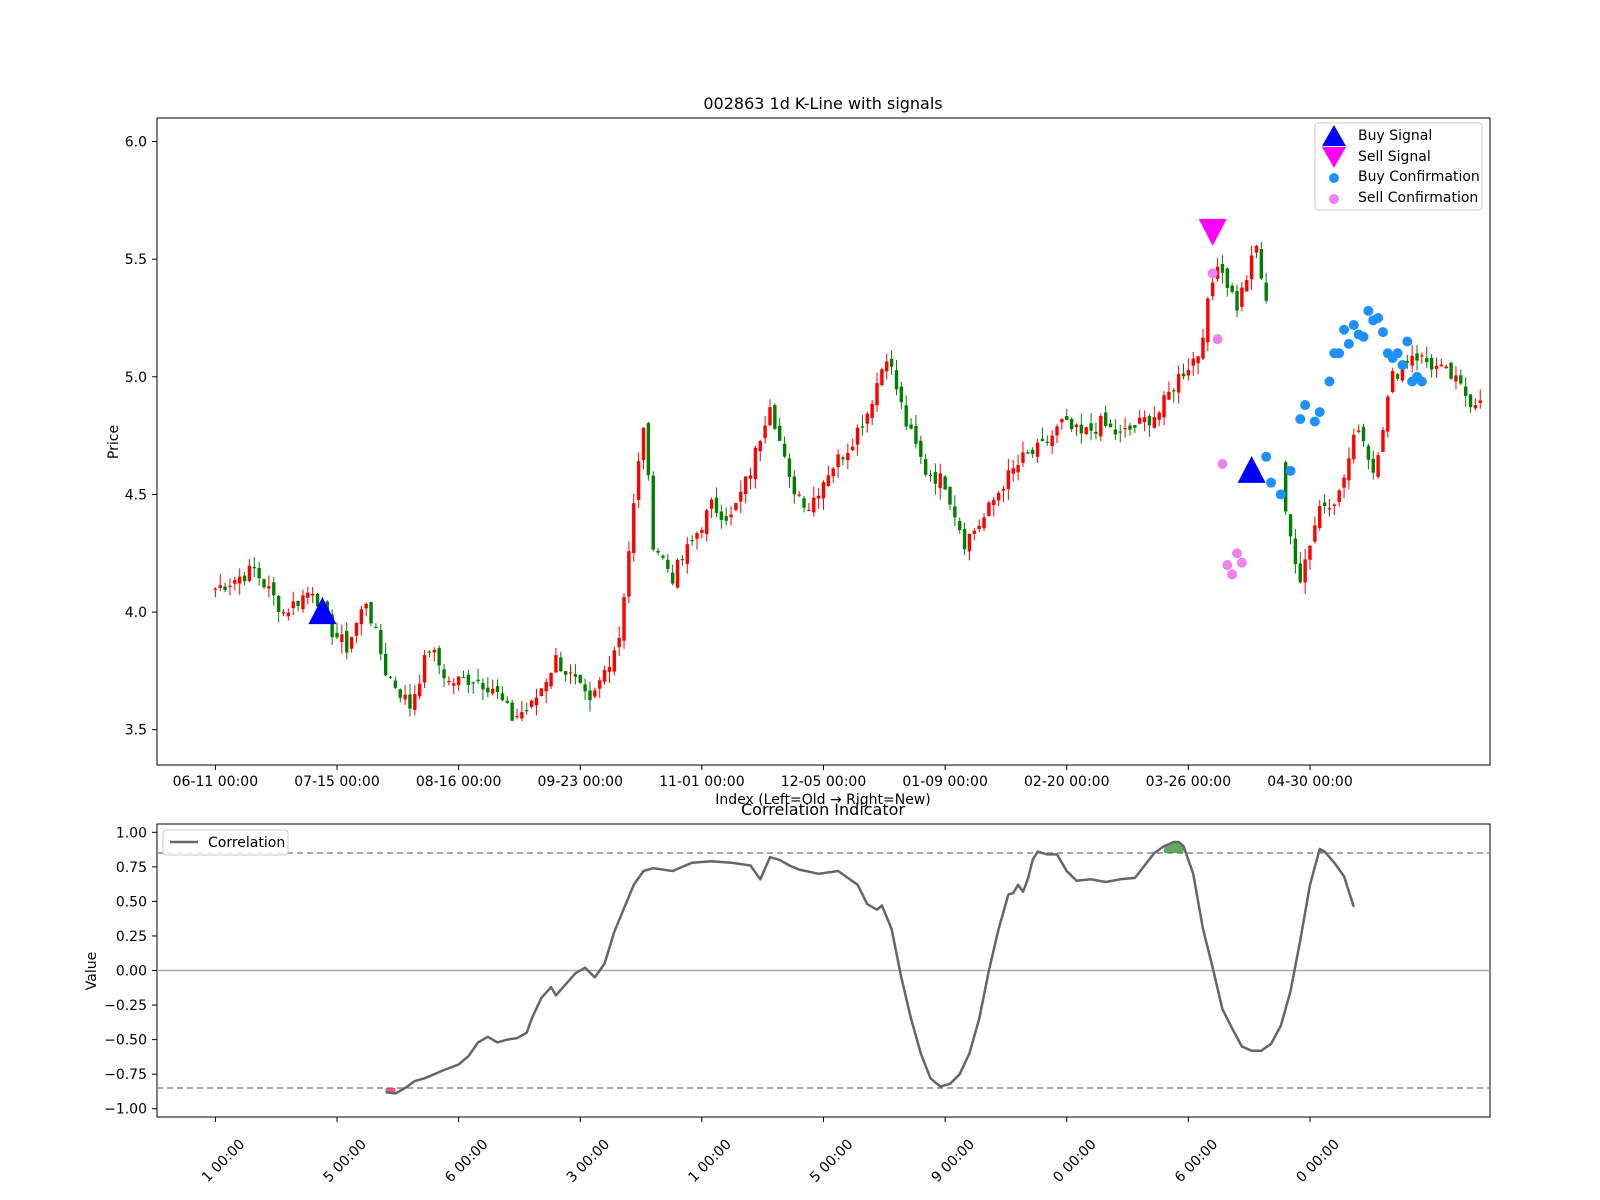 This screenshot has height=1200, width=1600. What do you see at coordinates (125, 1006) in the screenshot?
I see `correlation-y-tick-label: −0.25` at bounding box center [125, 1006].